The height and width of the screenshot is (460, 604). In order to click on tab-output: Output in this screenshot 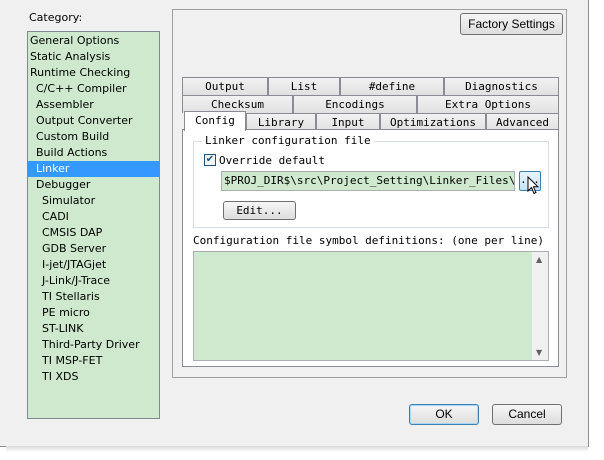, I will do `click(225, 86)`.